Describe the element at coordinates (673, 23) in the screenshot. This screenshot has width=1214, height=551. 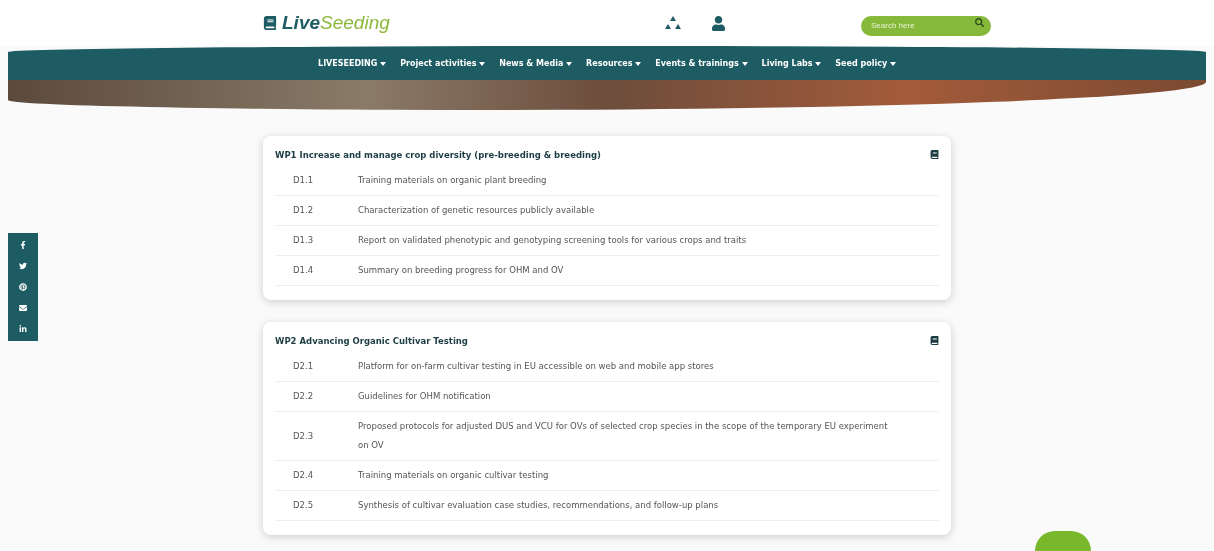
I see `network-icon` at that location.